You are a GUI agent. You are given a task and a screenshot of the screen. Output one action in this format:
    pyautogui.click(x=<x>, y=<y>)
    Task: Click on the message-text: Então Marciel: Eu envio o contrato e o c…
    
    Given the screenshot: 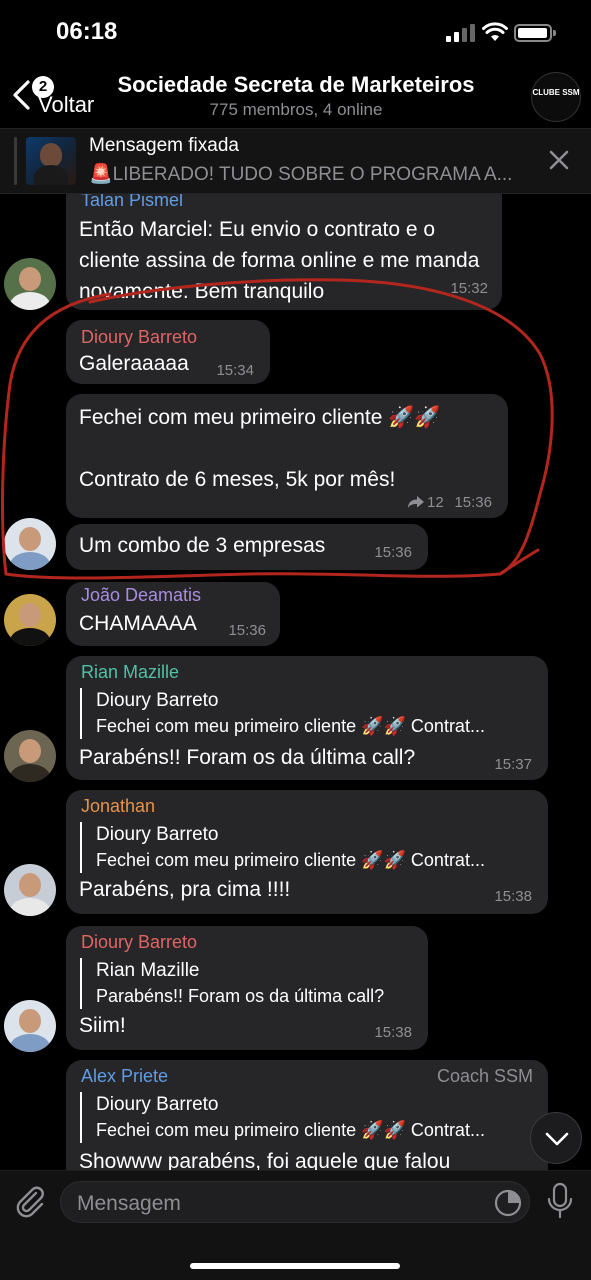 What is the action you would take?
    pyautogui.click(x=279, y=260)
    